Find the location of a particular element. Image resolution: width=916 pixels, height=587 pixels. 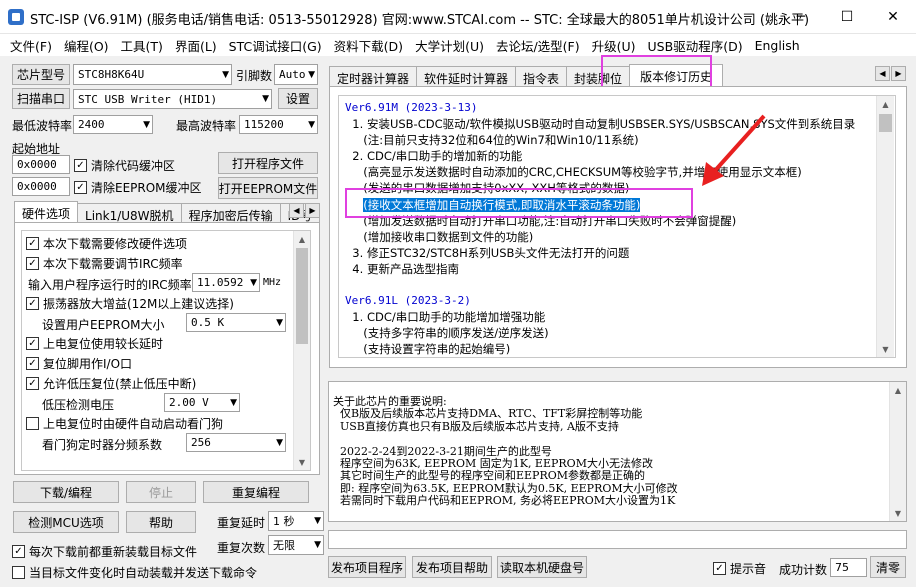

publish-help-button: 发布项目帮助 is located at coordinates (452, 567).